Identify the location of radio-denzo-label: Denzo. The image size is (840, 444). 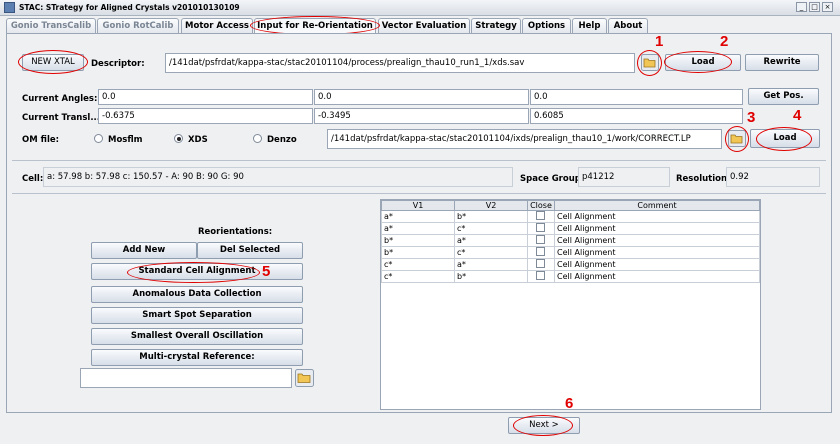
(282, 140).